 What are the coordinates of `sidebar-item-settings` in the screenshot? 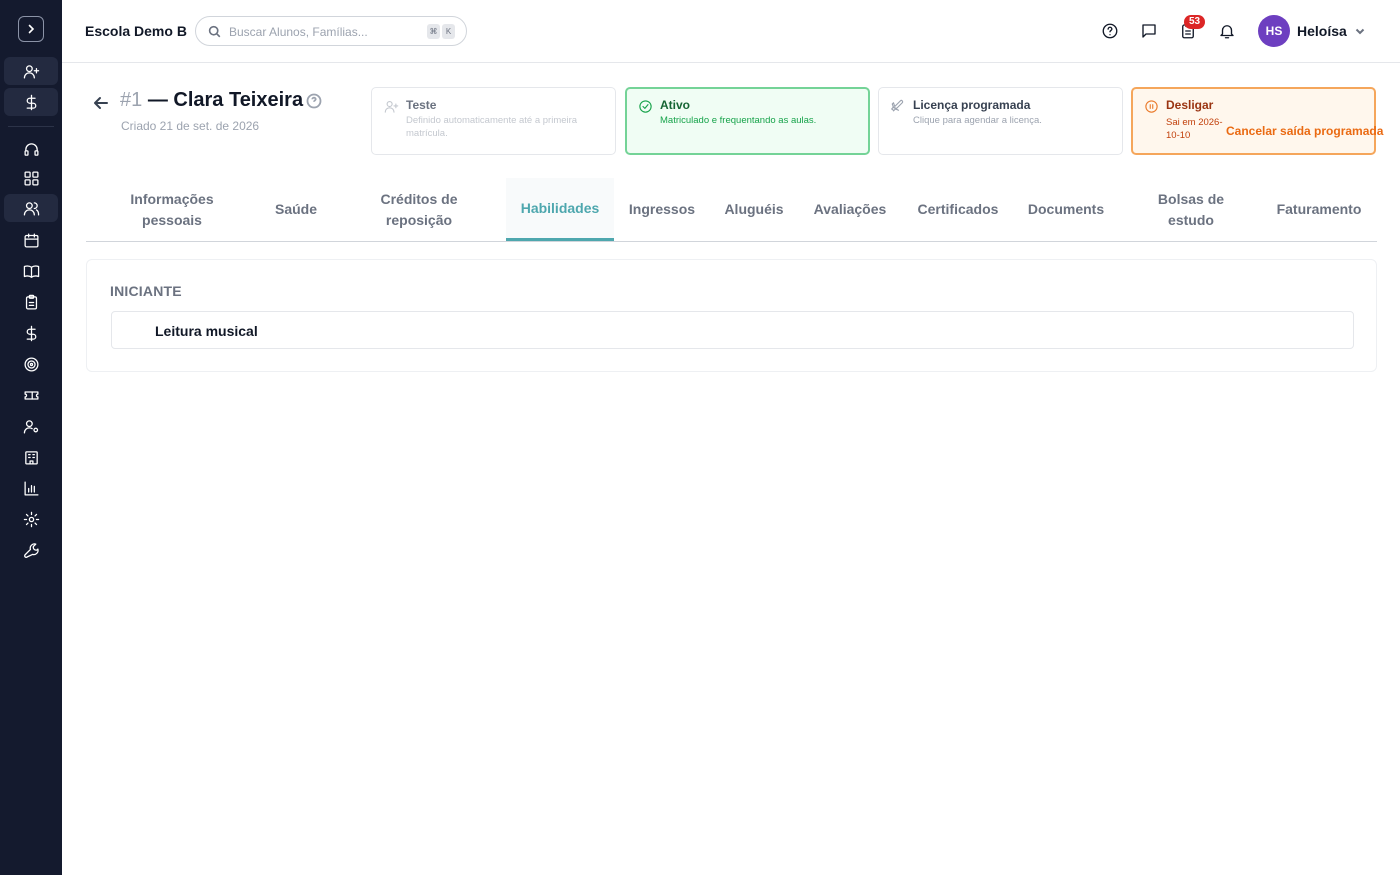 It's located at (31, 519).